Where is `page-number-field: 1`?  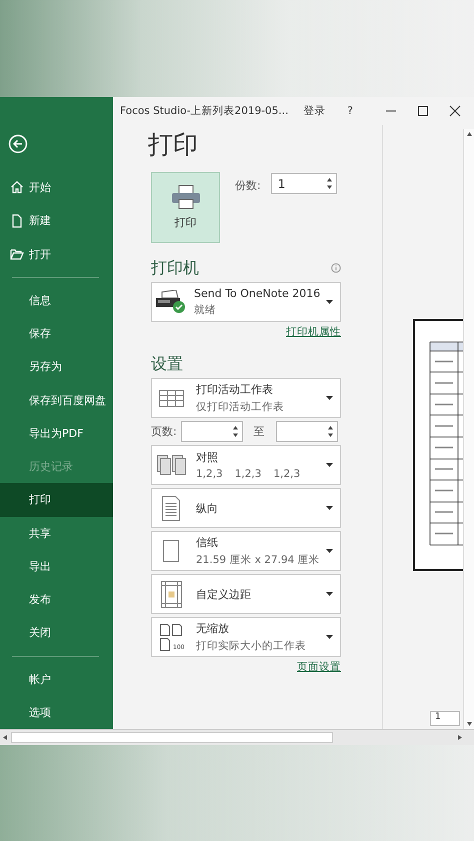 page-number-field: 1 is located at coordinates (445, 718).